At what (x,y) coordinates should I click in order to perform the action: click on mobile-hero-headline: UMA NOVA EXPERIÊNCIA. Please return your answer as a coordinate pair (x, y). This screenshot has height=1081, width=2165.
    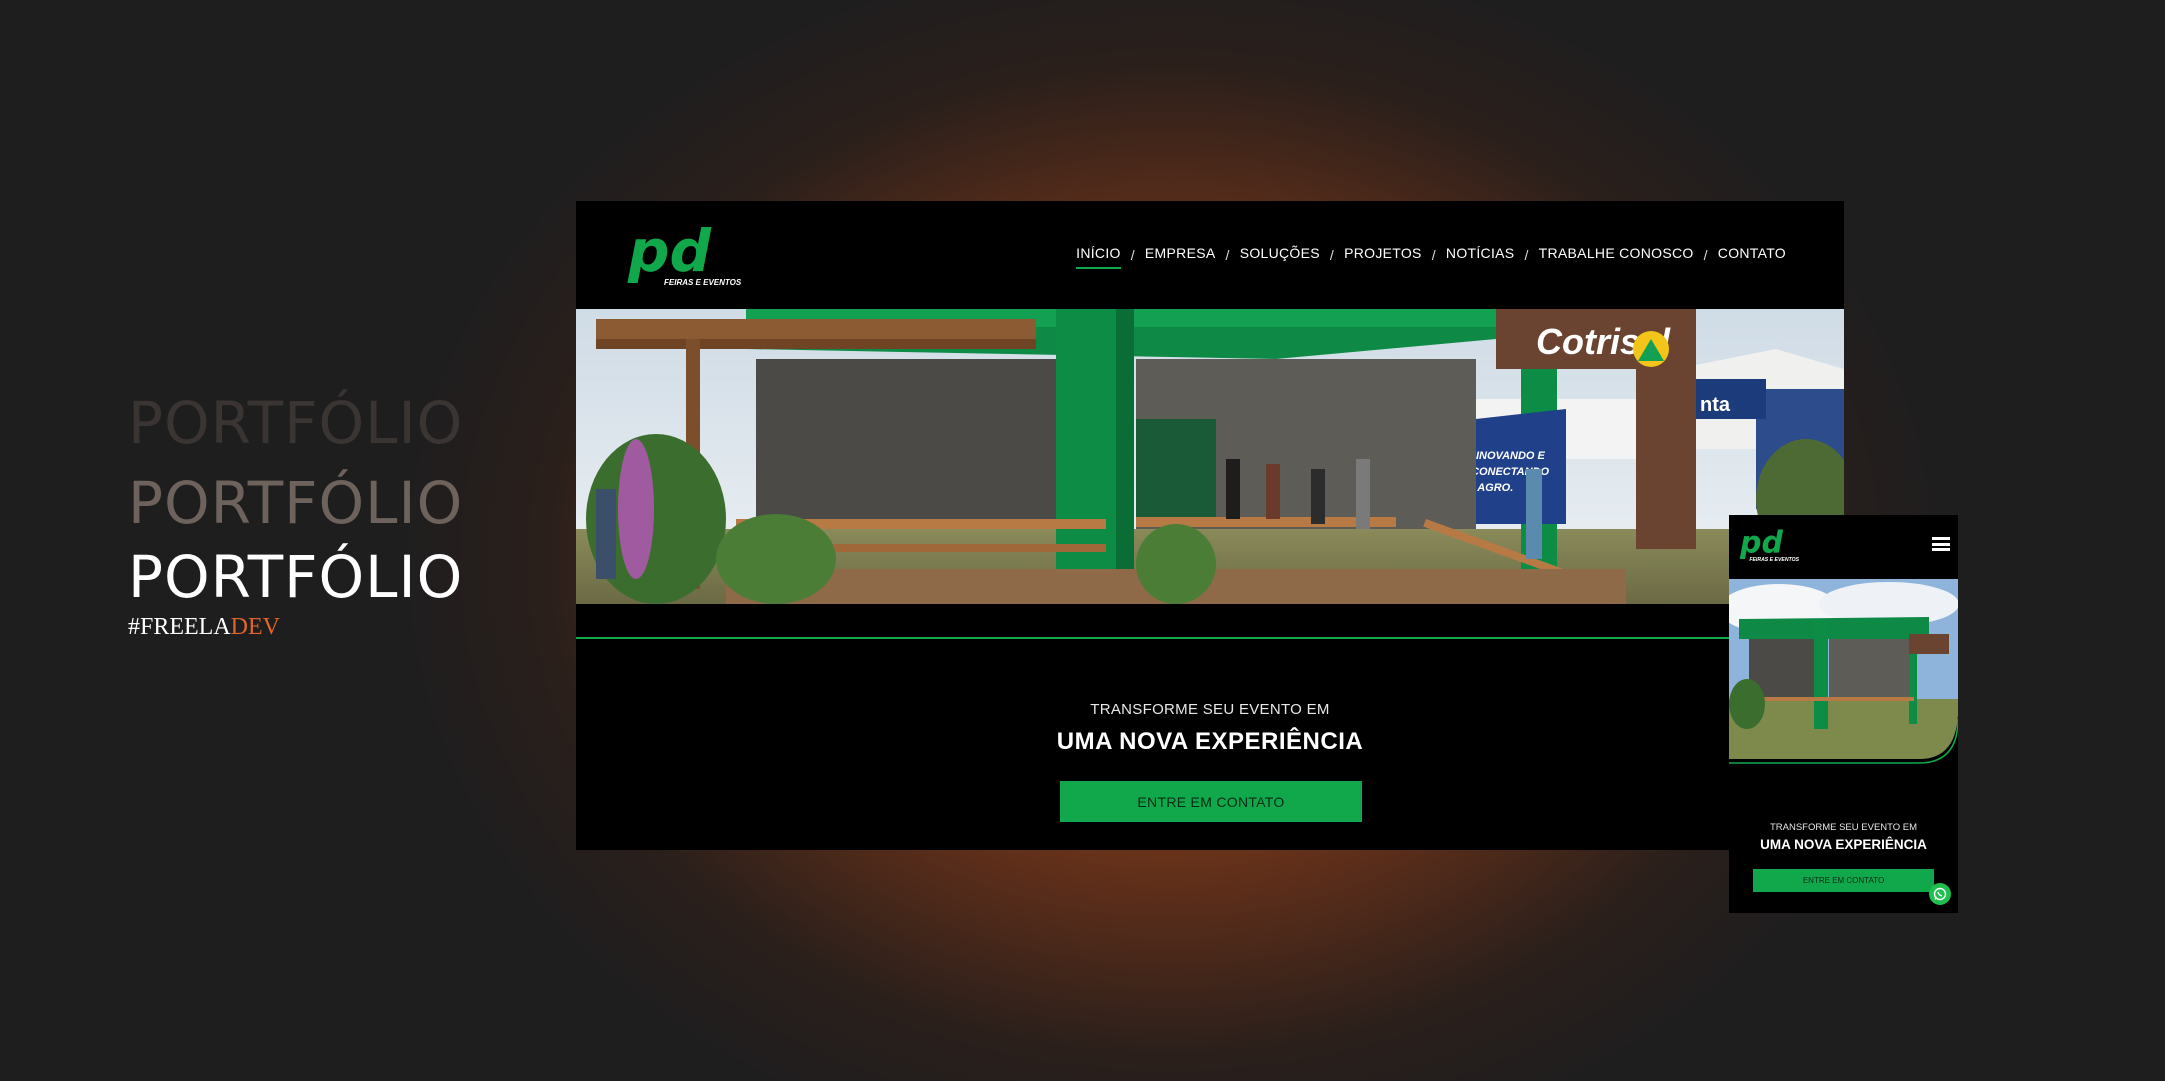
    Looking at the image, I should click on (1843, 844).